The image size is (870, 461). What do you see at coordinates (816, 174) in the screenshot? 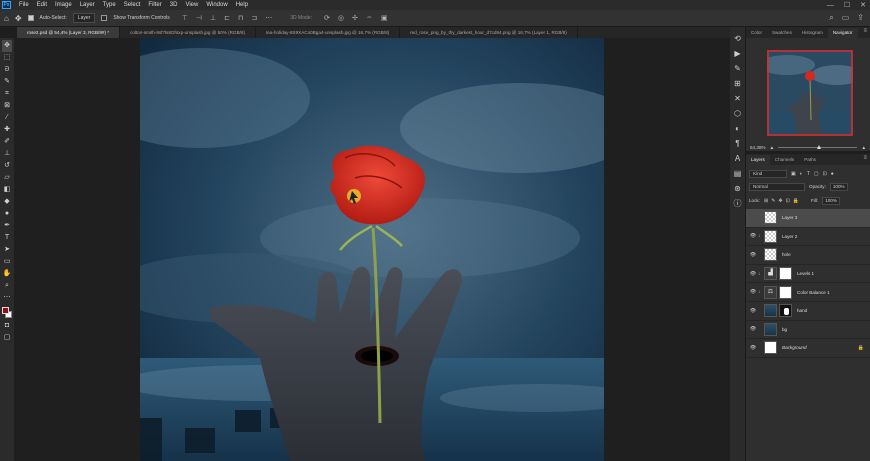
I see `shape-filter-icon: ▢` at bounding box center [816, 174].